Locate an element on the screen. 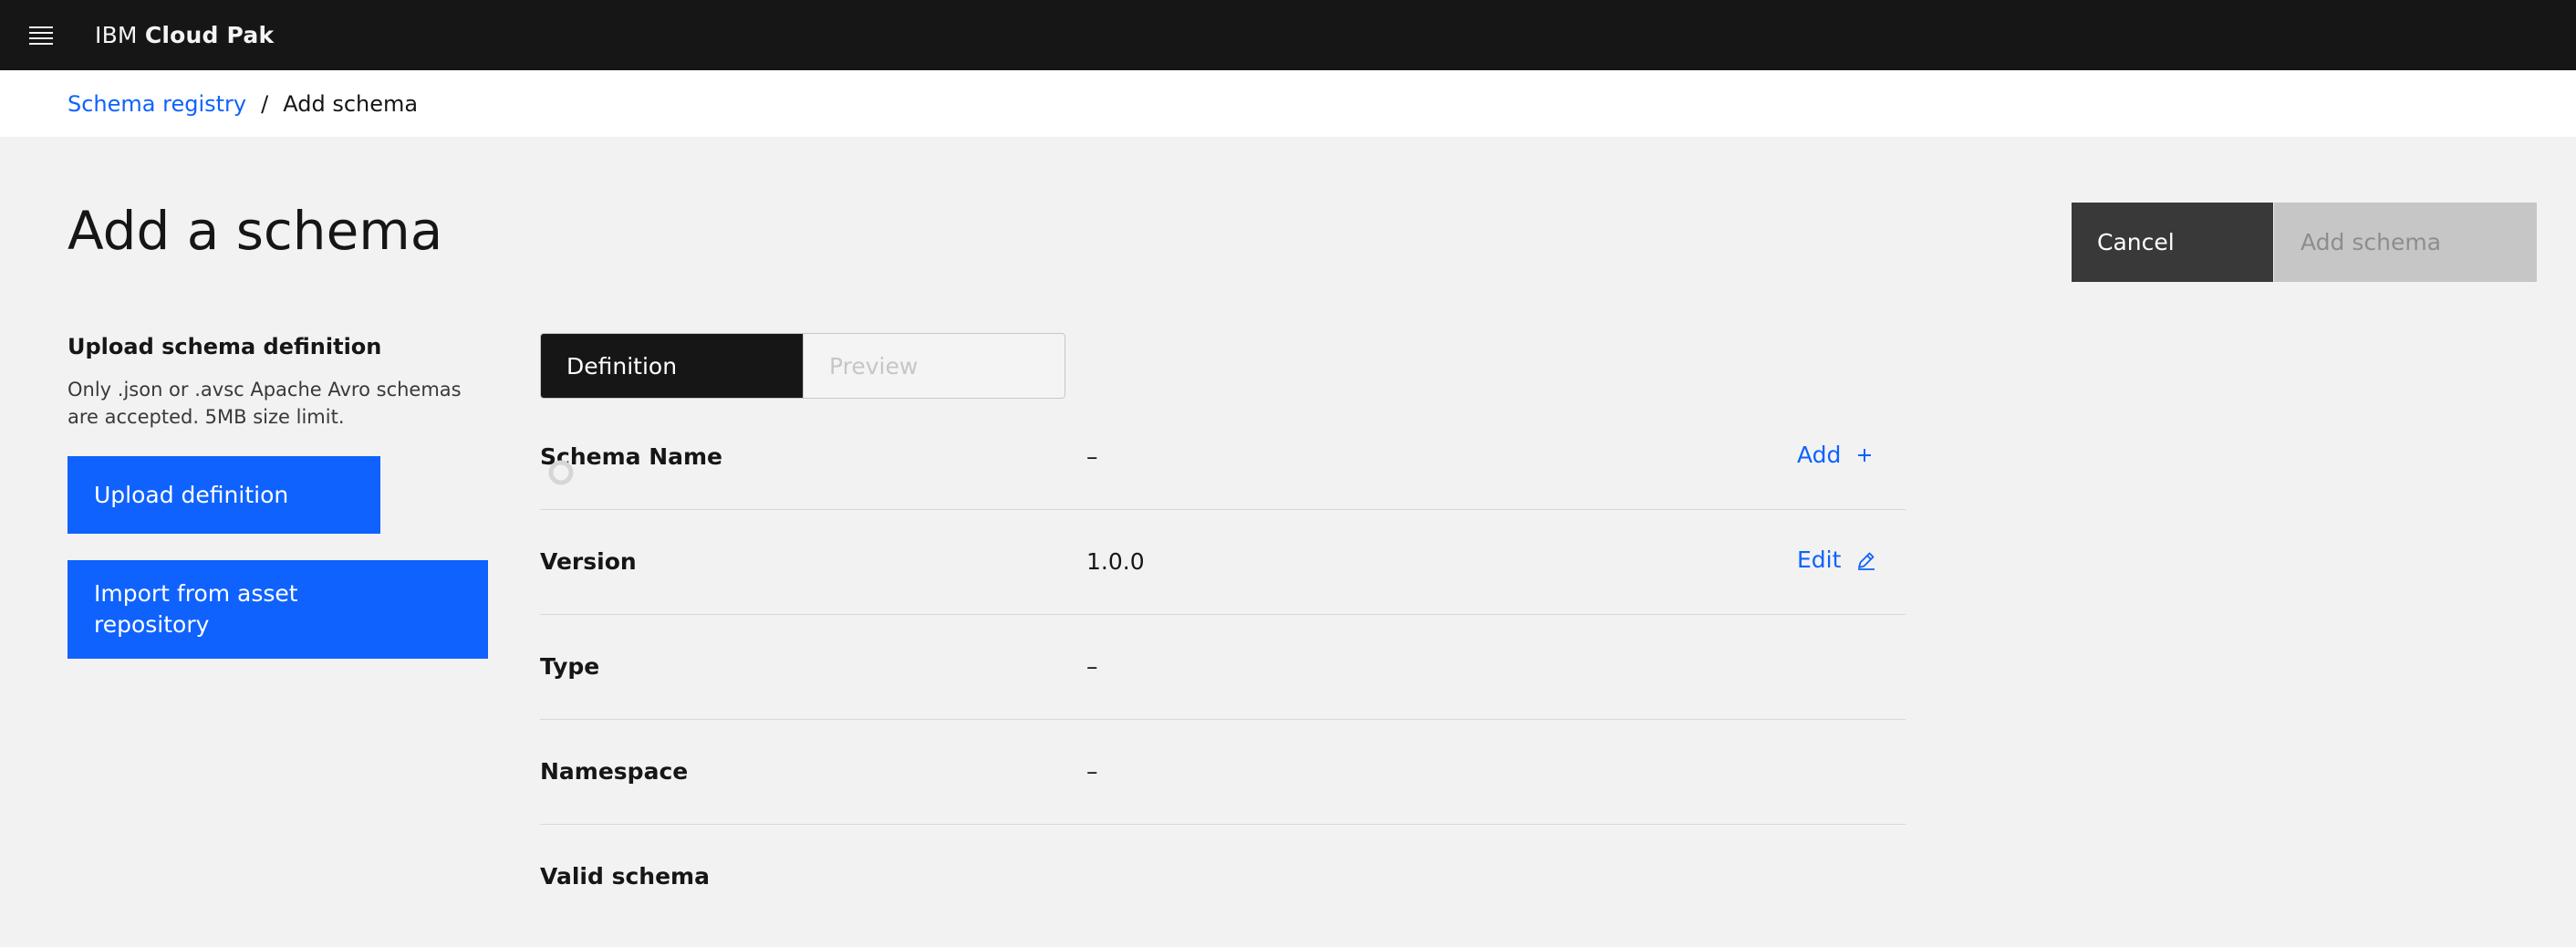 The width and height of the screenshot is (2576, 947). detail-label: Valid schema is located at coordinates (625, 876).